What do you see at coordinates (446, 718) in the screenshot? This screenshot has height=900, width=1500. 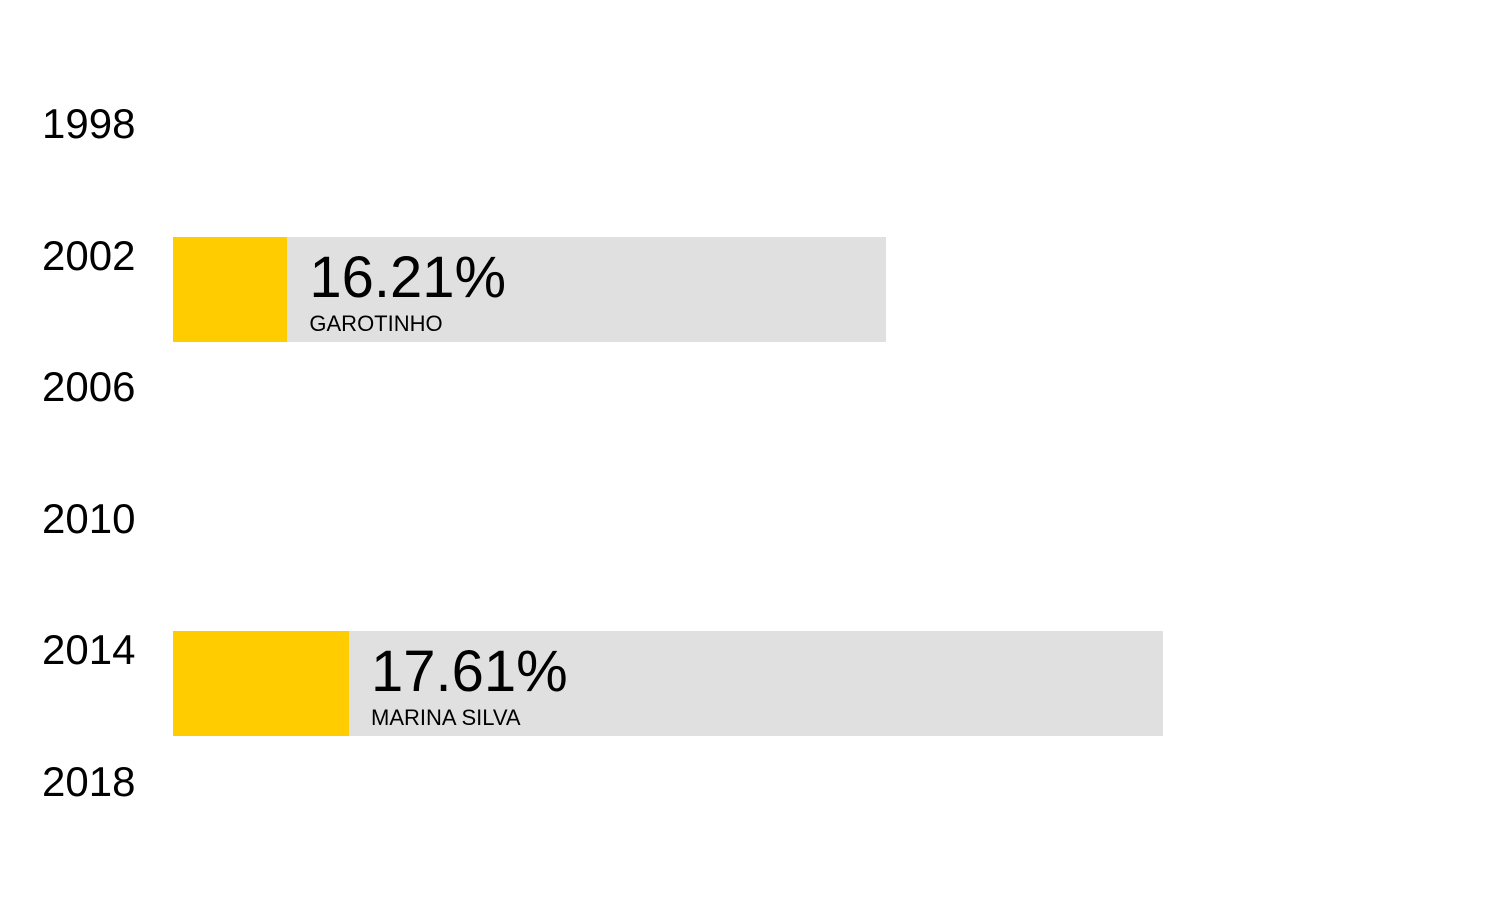 I see `candidate-label: MARINA SILVA` at bounding box center [446, 718].